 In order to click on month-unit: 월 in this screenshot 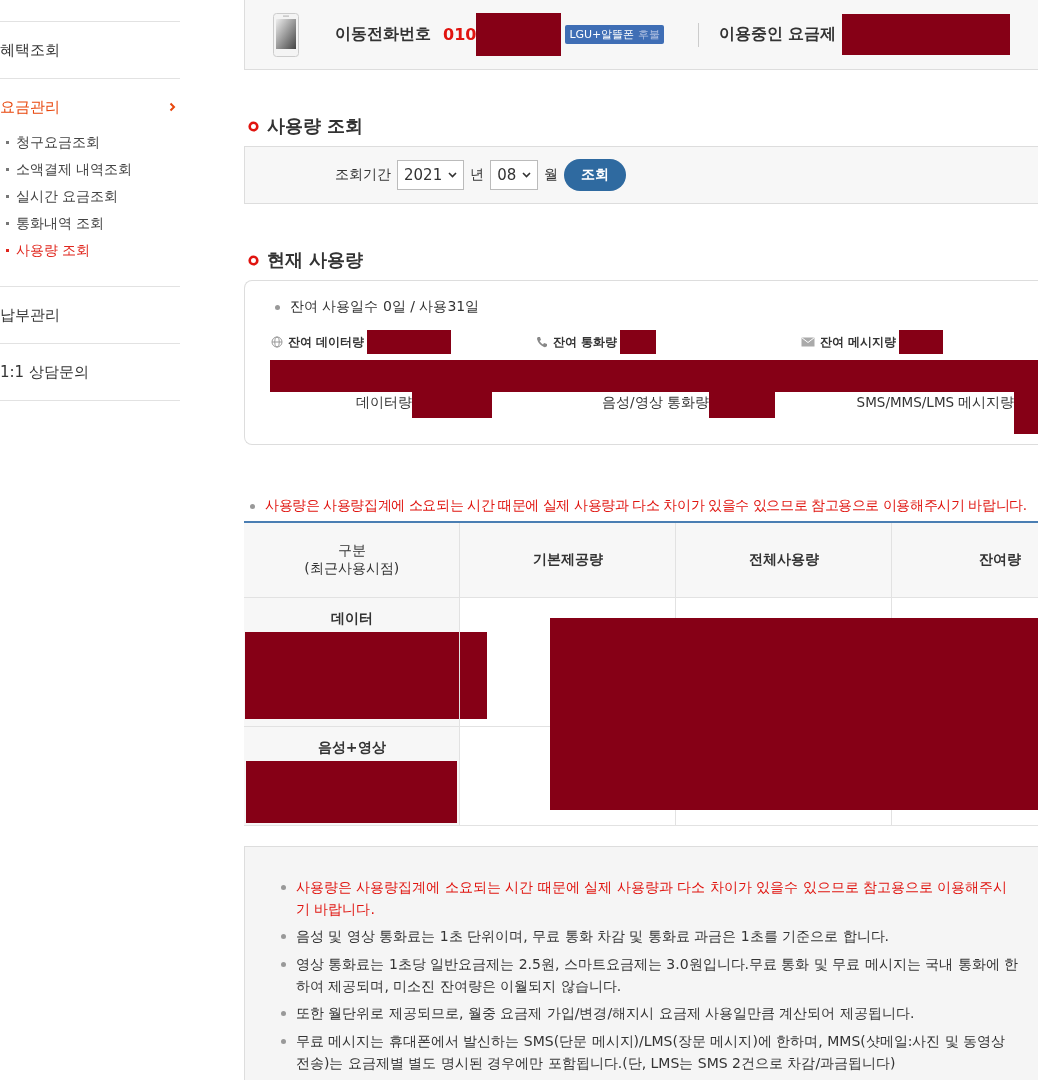, I will do `click(551, 175)`.